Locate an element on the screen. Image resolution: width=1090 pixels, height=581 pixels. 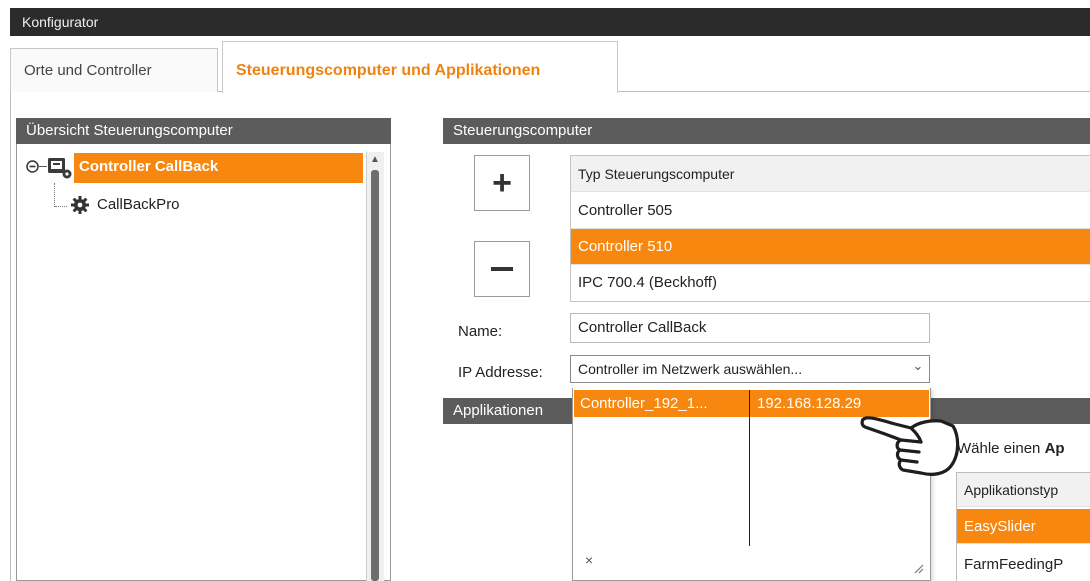
pointing-hand-icon is located at coordinates (910, 444).